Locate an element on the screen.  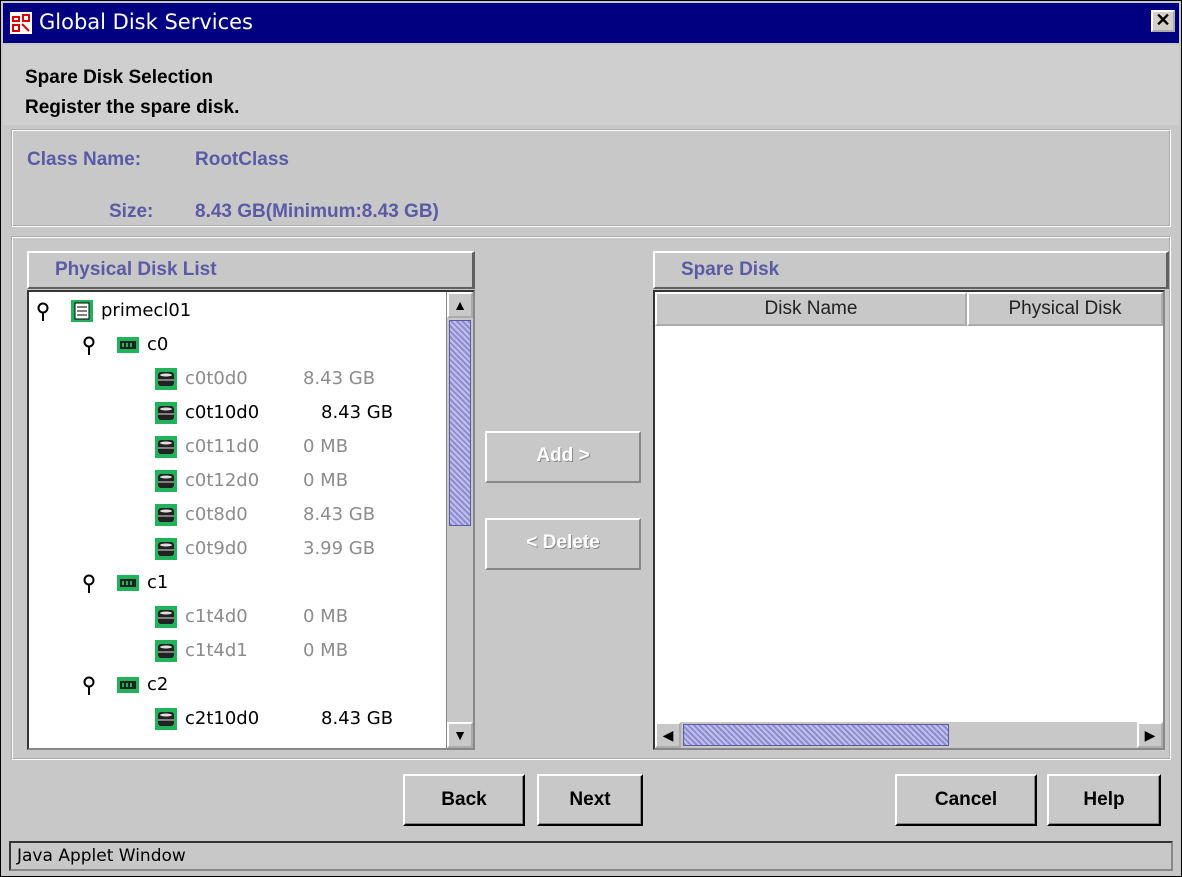
tree-item-name: c0t10d0 is located at coordinates (222, 412).